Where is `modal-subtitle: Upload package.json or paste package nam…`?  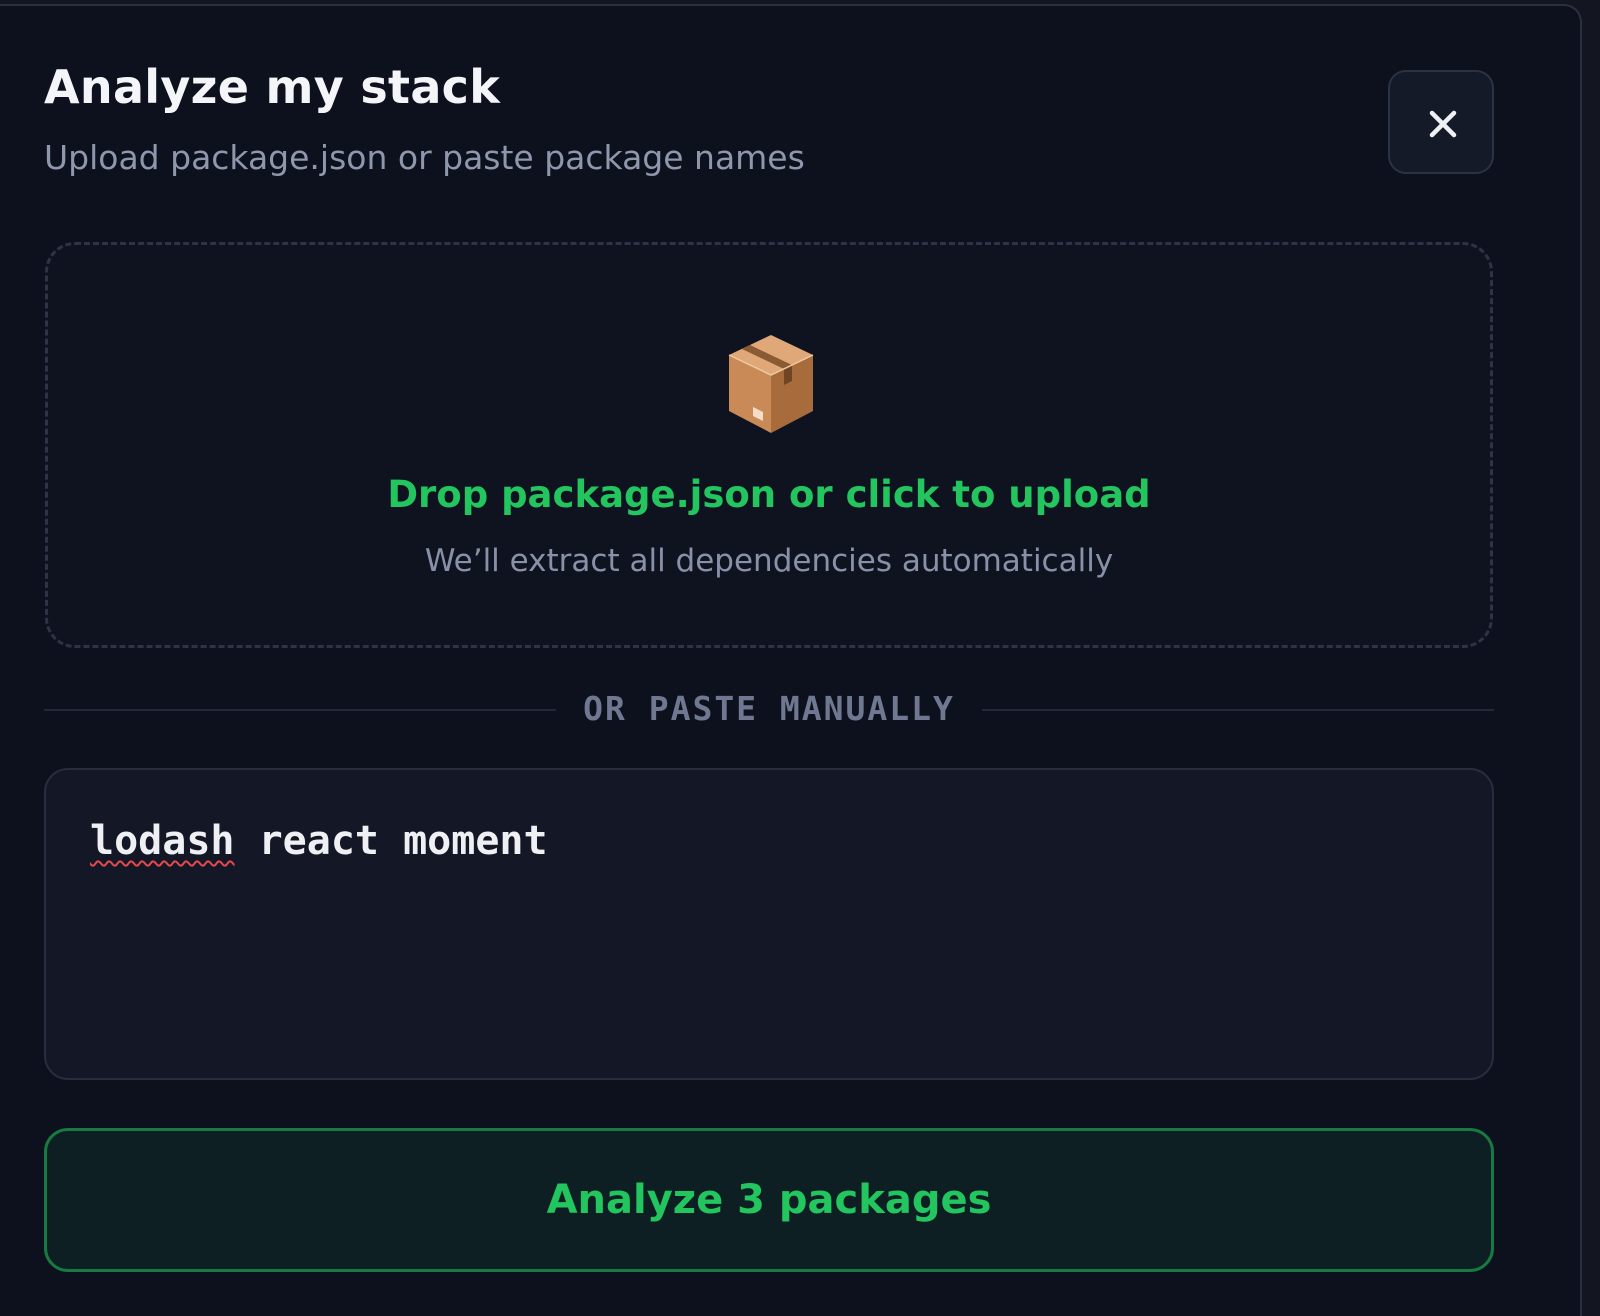 modal-subtitle: Upload package.json or paste package nam… is located at coordinates (424, 157).